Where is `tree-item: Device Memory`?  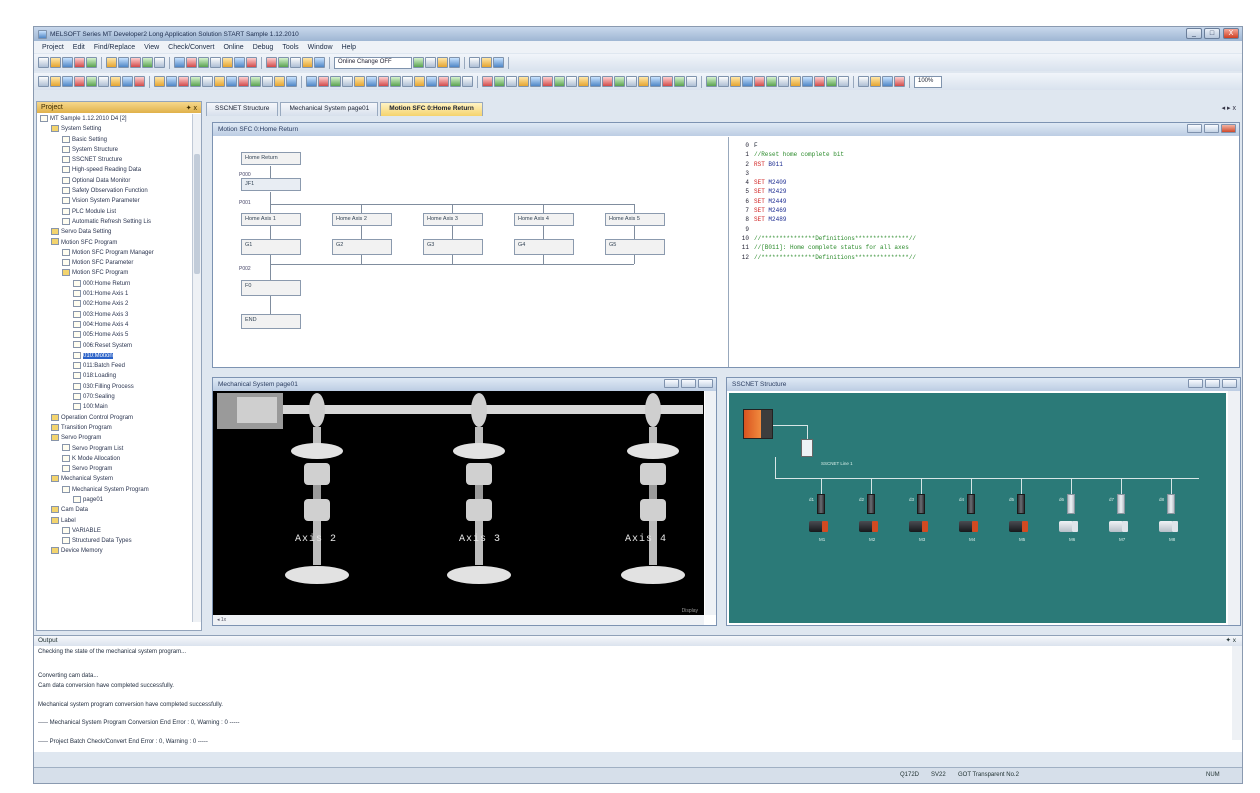
tree-item: Device Memory is located at coordinates (114, 551).